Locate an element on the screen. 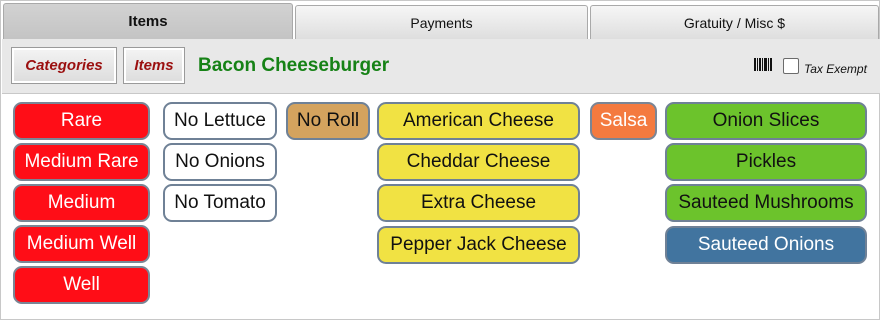  option-sauteed-onions: Sauteed Onions is located at coordinates (766, 245).